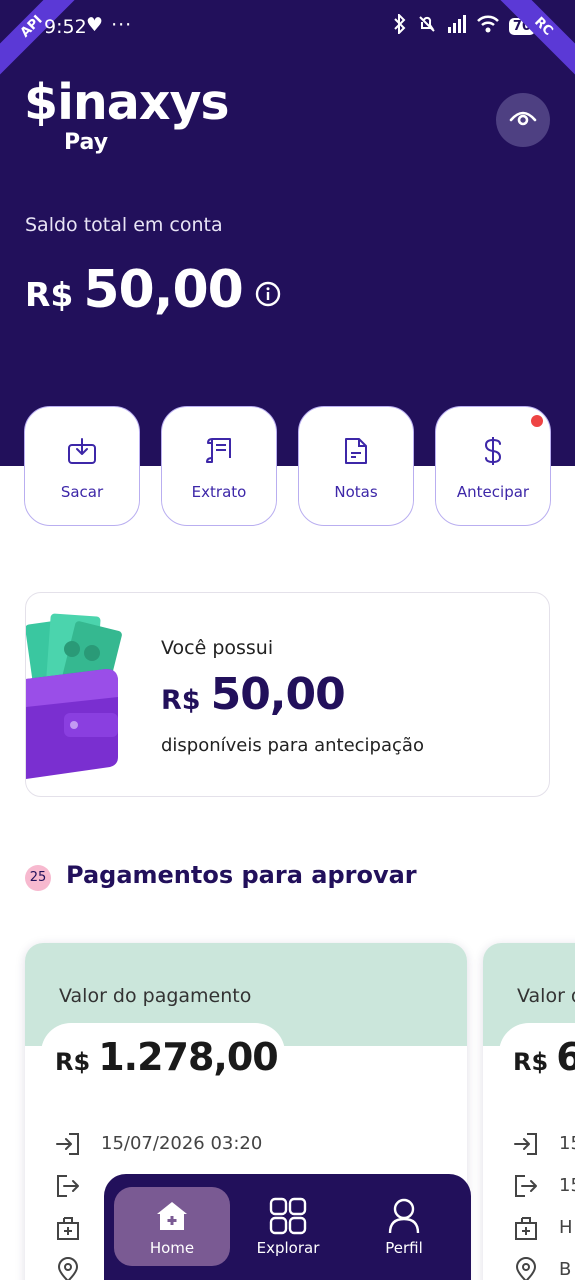  What do you see at coordinates (567, 1143) in the screenshot?
I see `payment-date-in: 15` at bounding box center [567, 1143].